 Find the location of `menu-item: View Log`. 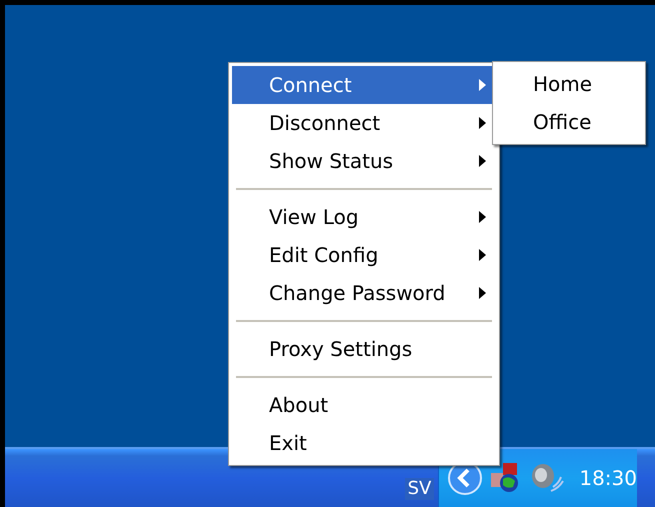

menu-item: View Log is located at coordinates (364, 217).